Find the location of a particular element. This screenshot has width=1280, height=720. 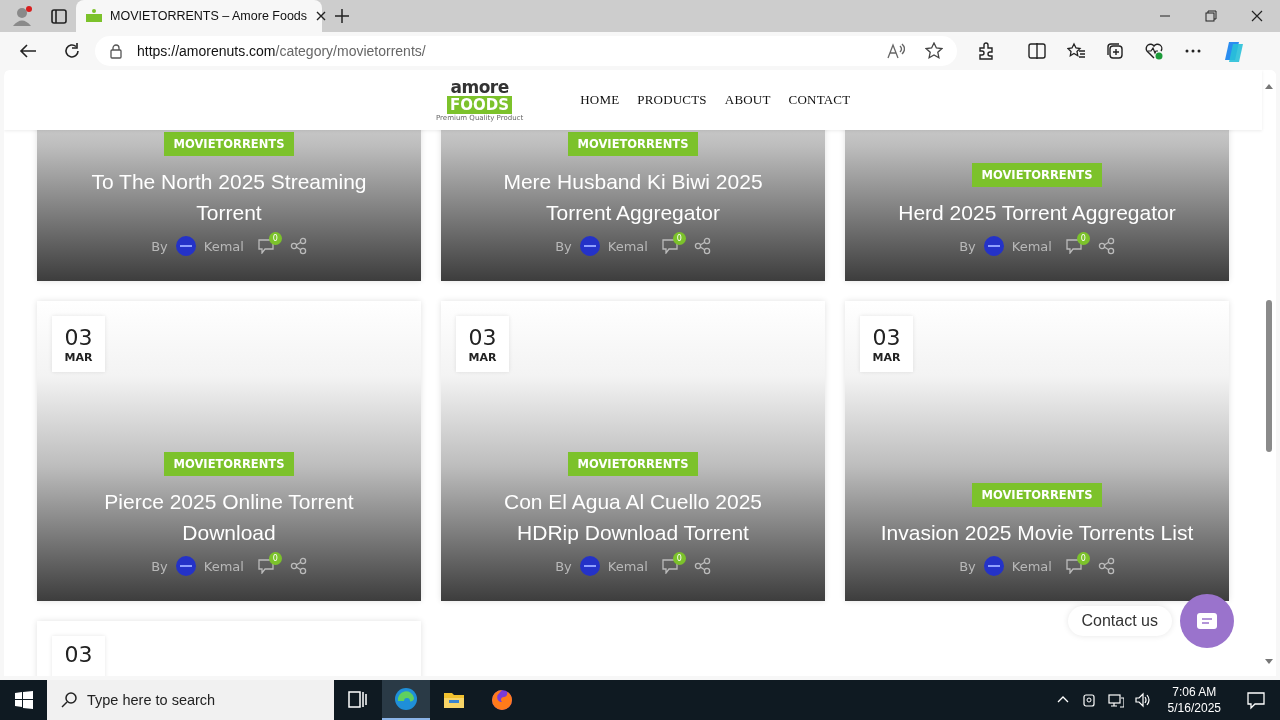

scroll-thumb is located at coordinates (1269, 376).